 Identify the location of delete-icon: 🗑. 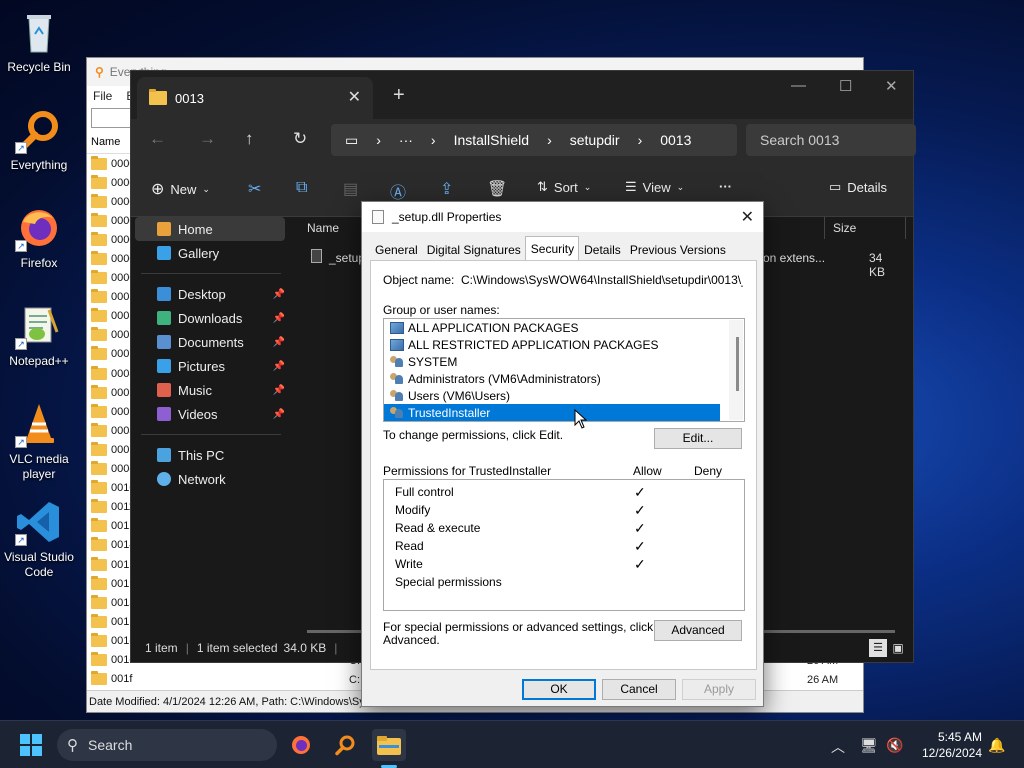
(497, 189).